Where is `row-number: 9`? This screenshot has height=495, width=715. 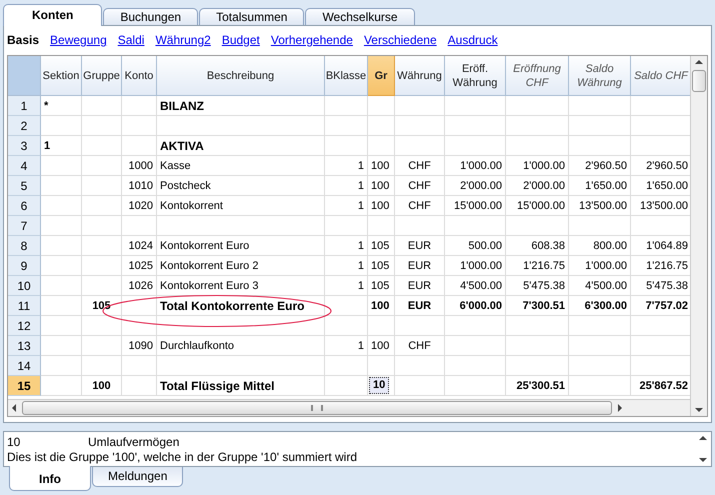
row-number: 9 is located at coordinates (24, 266).